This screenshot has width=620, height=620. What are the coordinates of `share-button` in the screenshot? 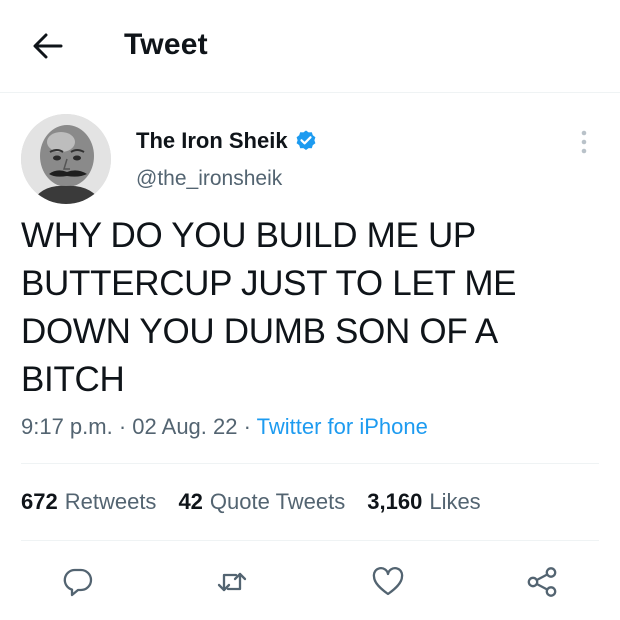 It's located at (542, 582).